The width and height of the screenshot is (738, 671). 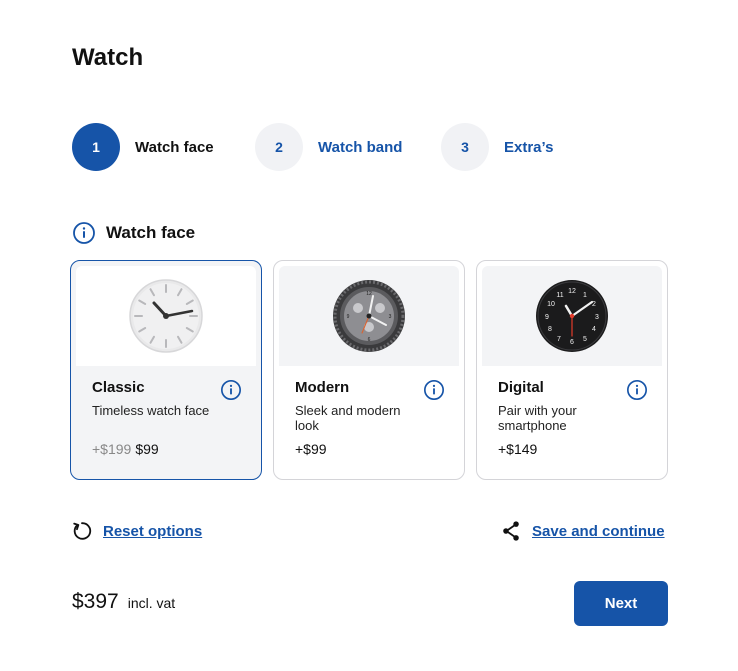 What do you see at coordinates (151, 603) in the screenshot?
I see `vat-label: incl. vat` at bounding box center [151, 603].